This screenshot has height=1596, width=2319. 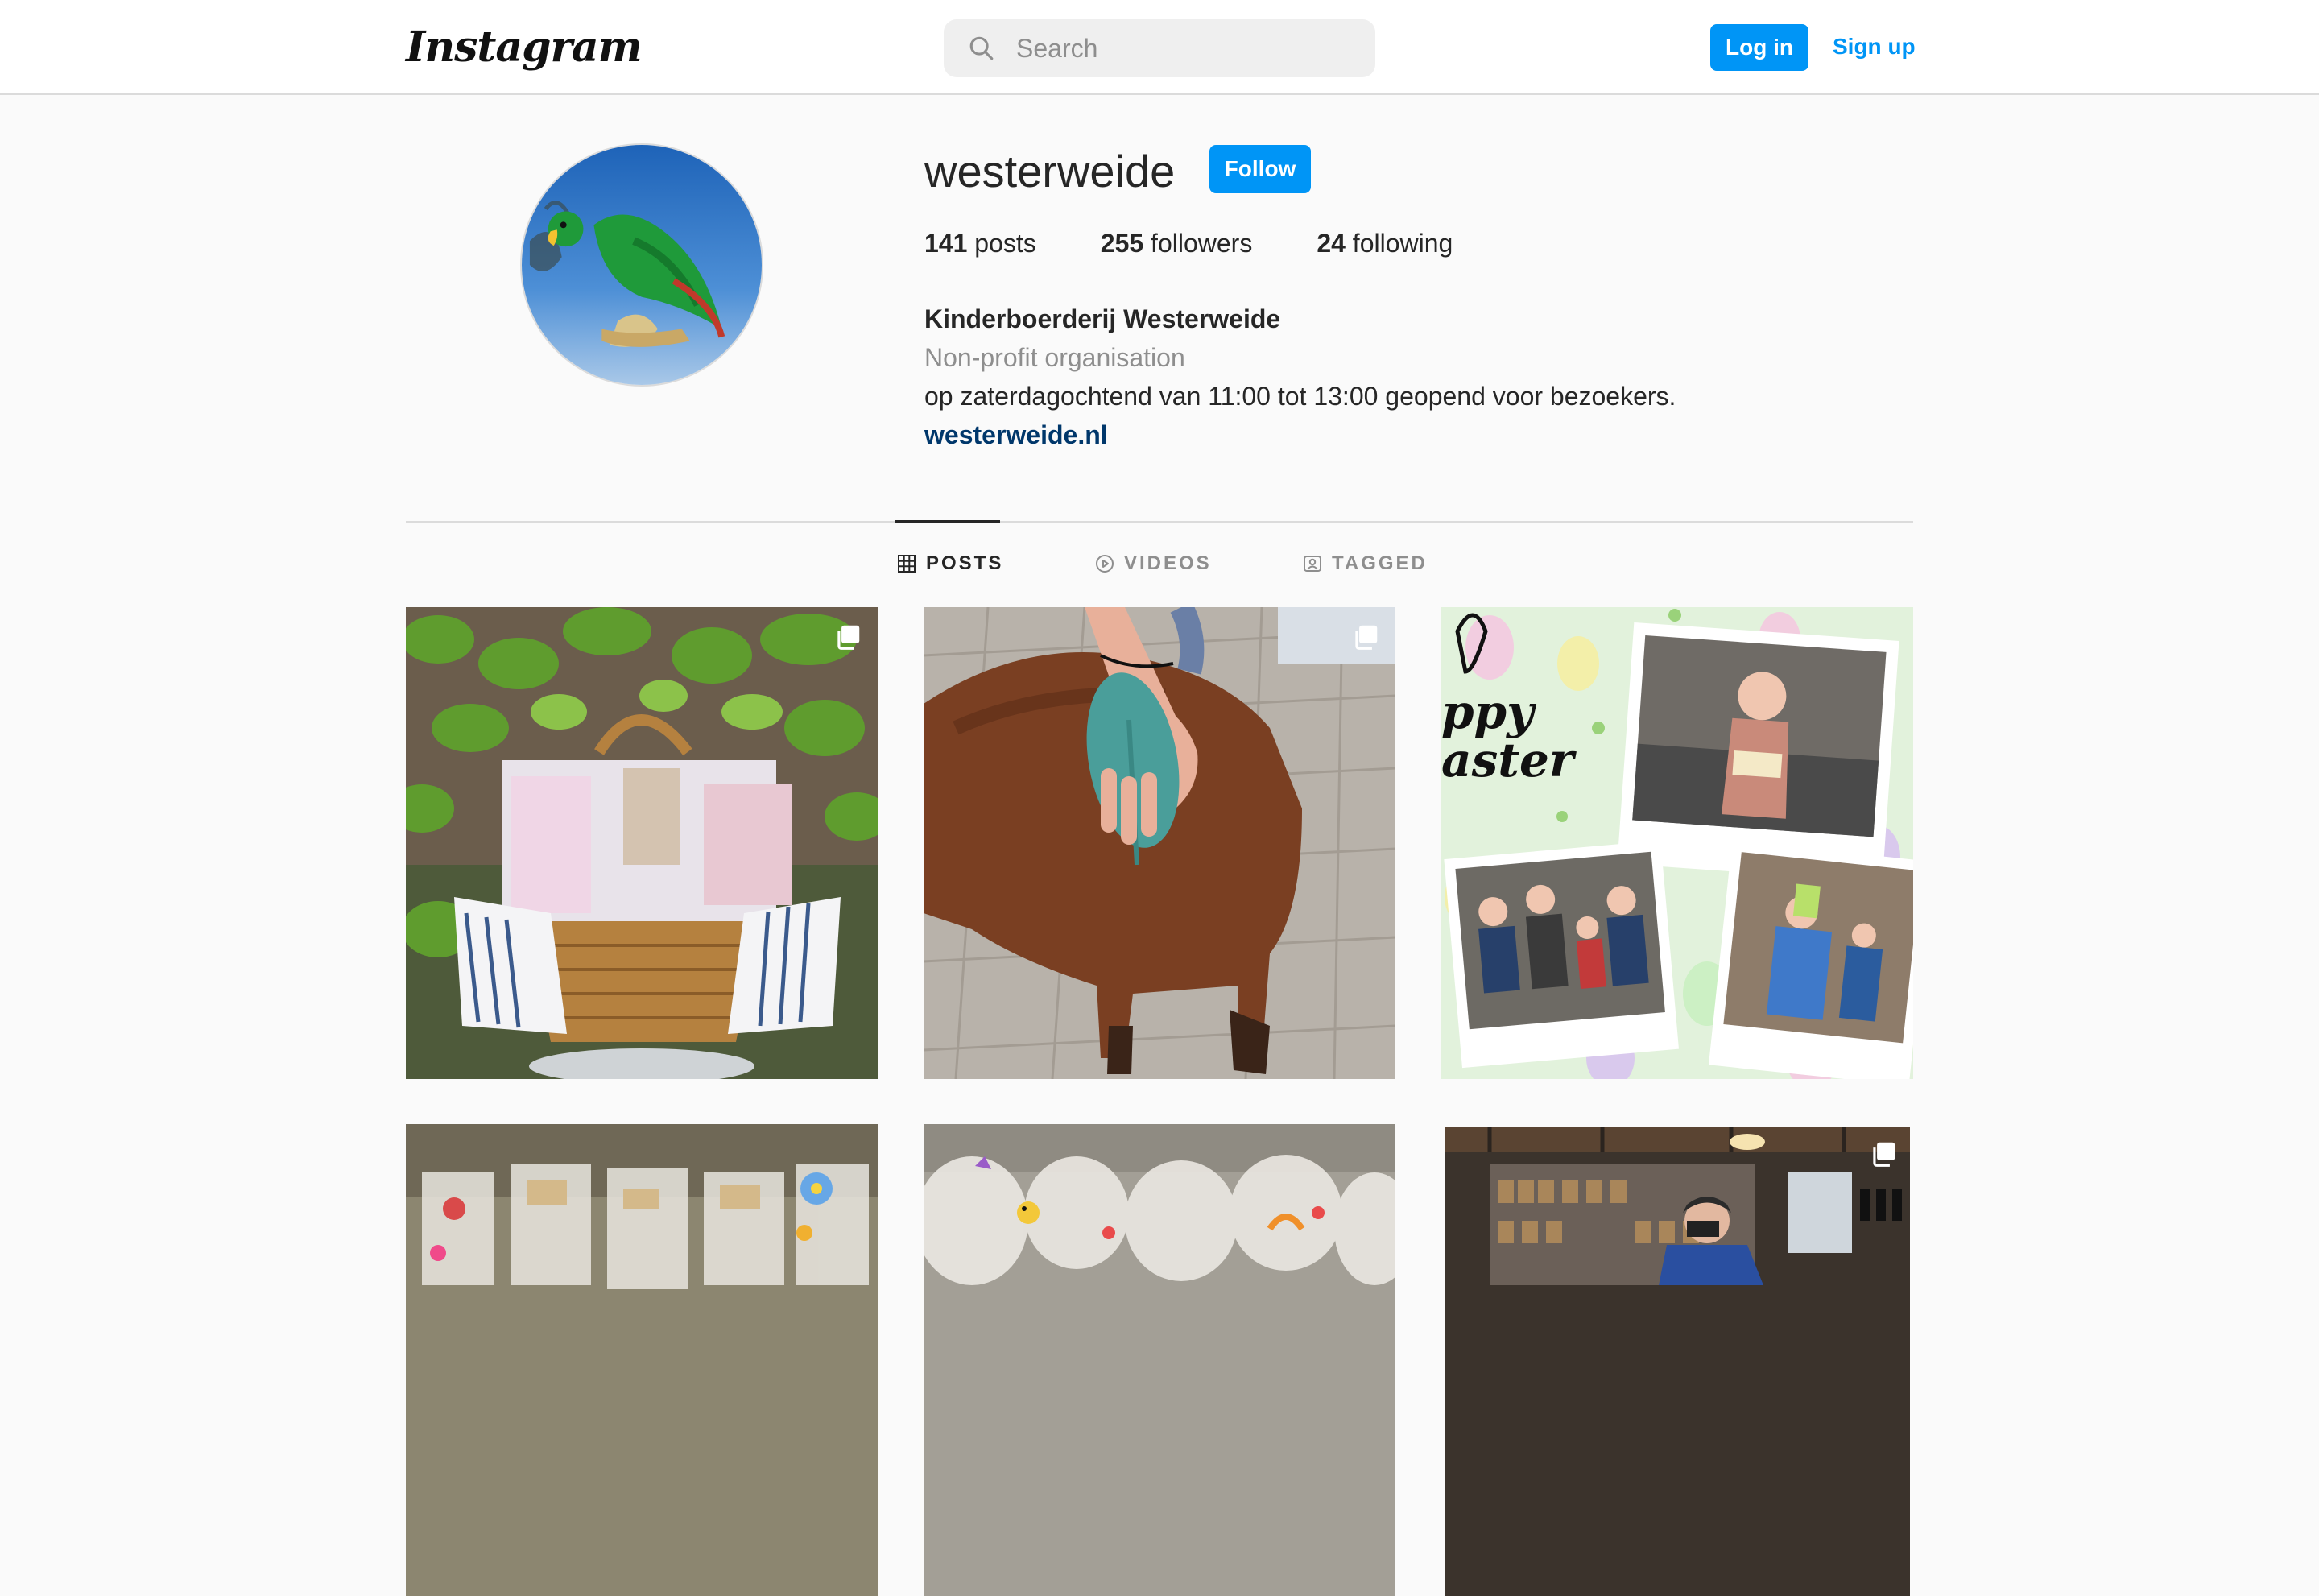 I want to click on following-count-label: following, so click(x=1402, y=243).